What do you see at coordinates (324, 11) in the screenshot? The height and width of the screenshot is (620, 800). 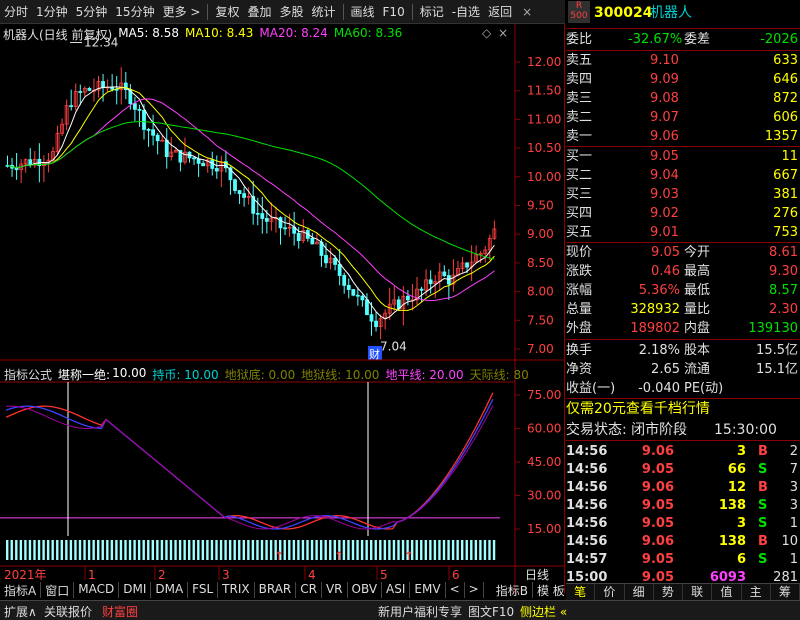 I see `toolbar-item-8: 统计` at bounding box center [324, 11].